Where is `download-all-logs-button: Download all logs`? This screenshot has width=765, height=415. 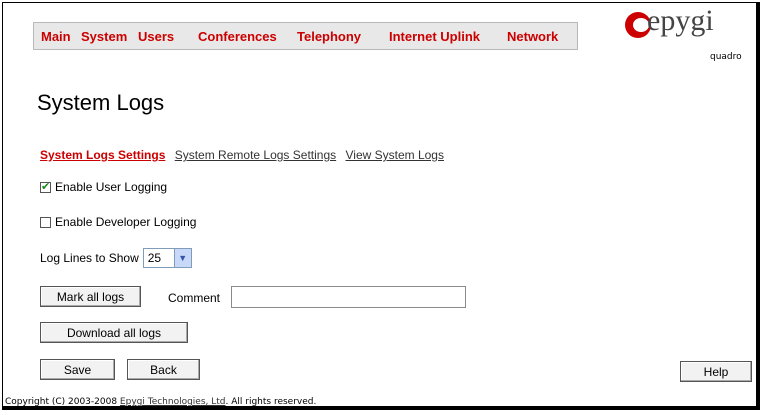 download-all-logs-button: Download all logs is located at coordinates (114, 332).